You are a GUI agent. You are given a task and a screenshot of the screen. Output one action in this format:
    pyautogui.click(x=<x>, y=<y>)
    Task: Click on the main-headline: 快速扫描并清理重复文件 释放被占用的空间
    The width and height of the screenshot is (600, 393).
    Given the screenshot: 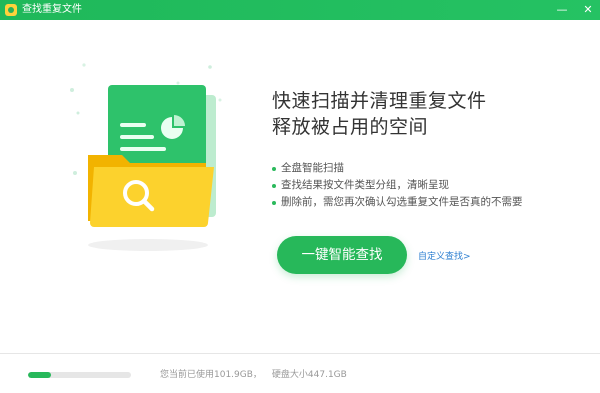 What is the action you would take?
    pyautogui.click(x=379, y=114)
    